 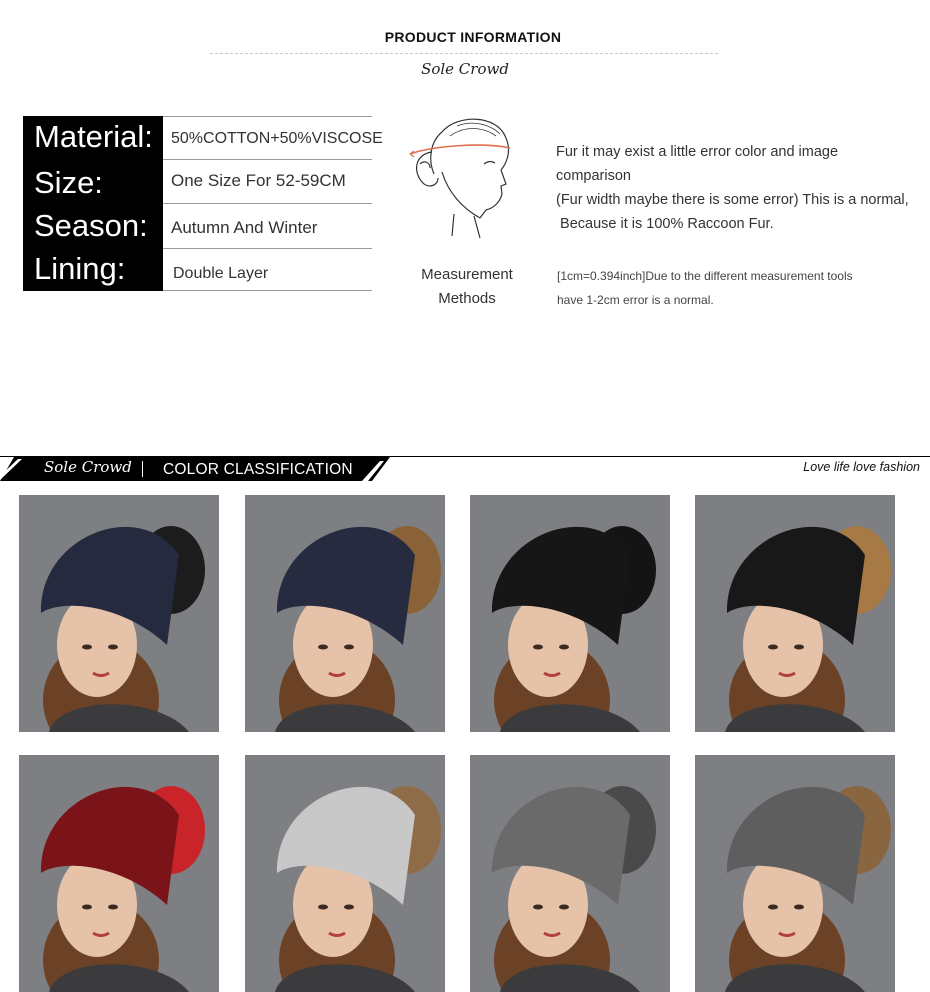 I want to click on label-line: Measurement, so click(x=467, y=274).